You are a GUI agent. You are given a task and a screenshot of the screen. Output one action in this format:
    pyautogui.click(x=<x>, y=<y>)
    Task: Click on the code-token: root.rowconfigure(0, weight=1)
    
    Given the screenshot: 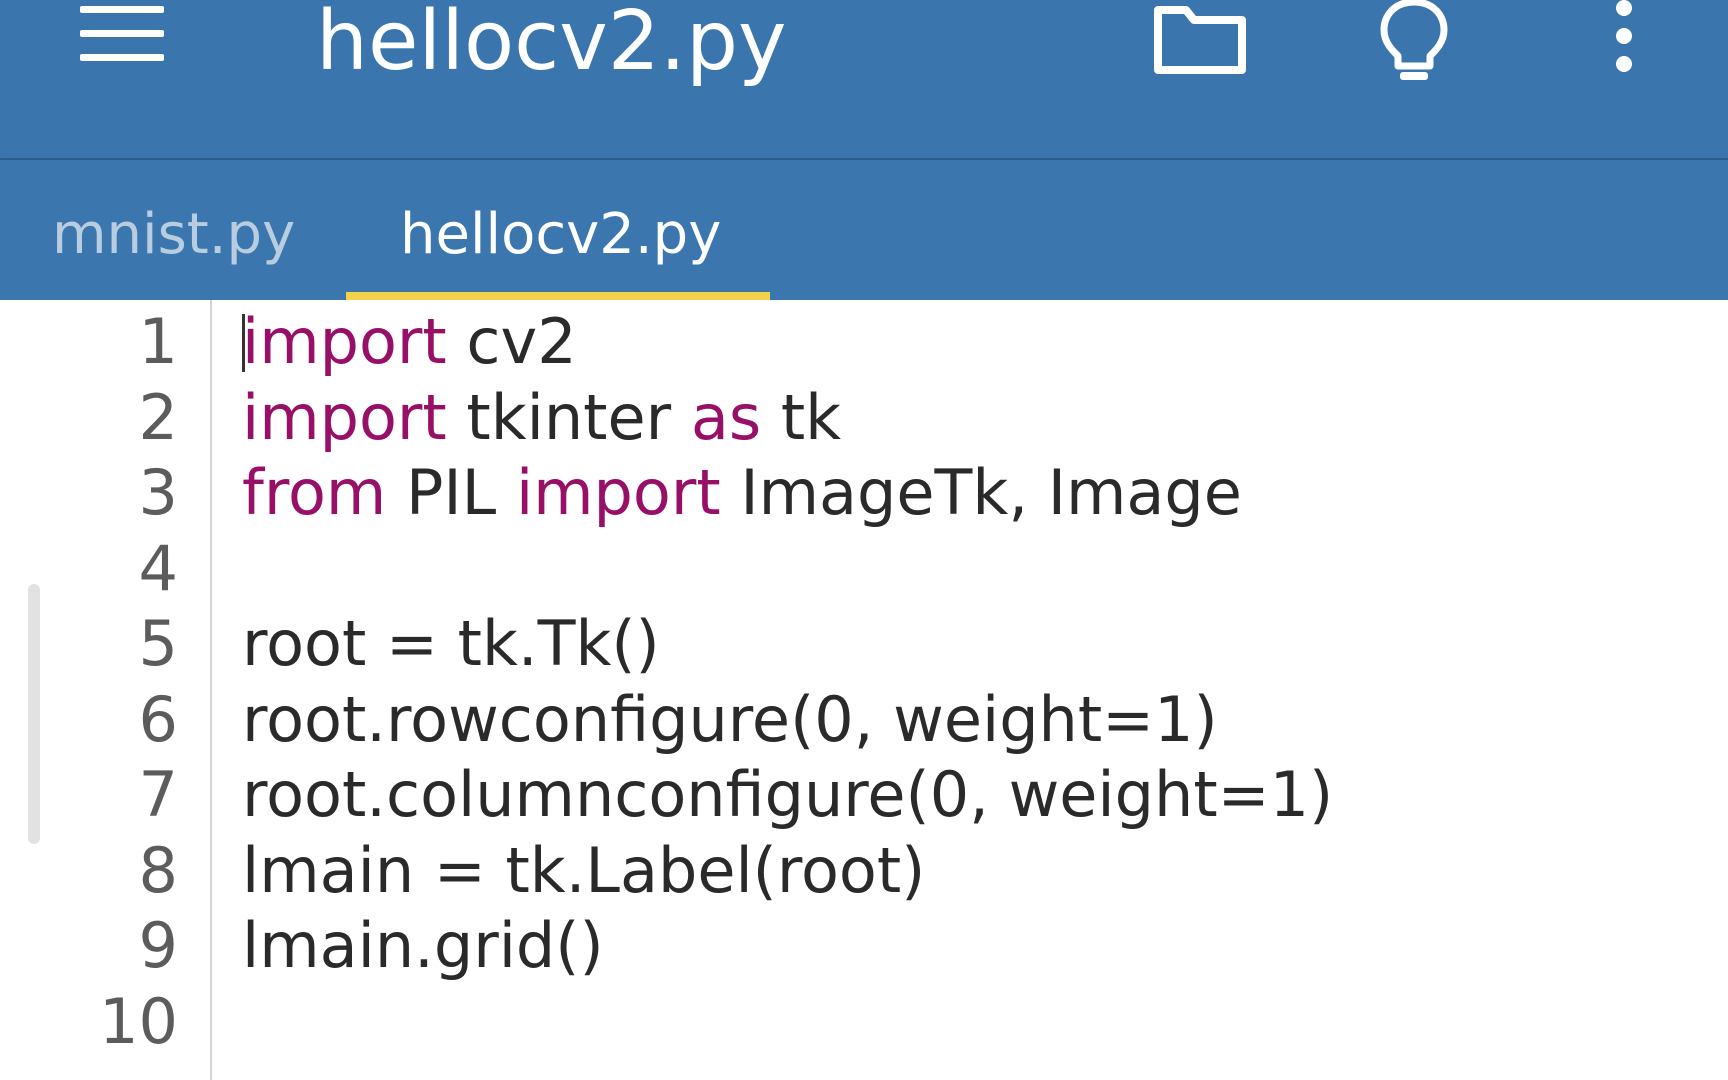 What is the action you would take?
    pyautogui.click(x=730, y=719)
    